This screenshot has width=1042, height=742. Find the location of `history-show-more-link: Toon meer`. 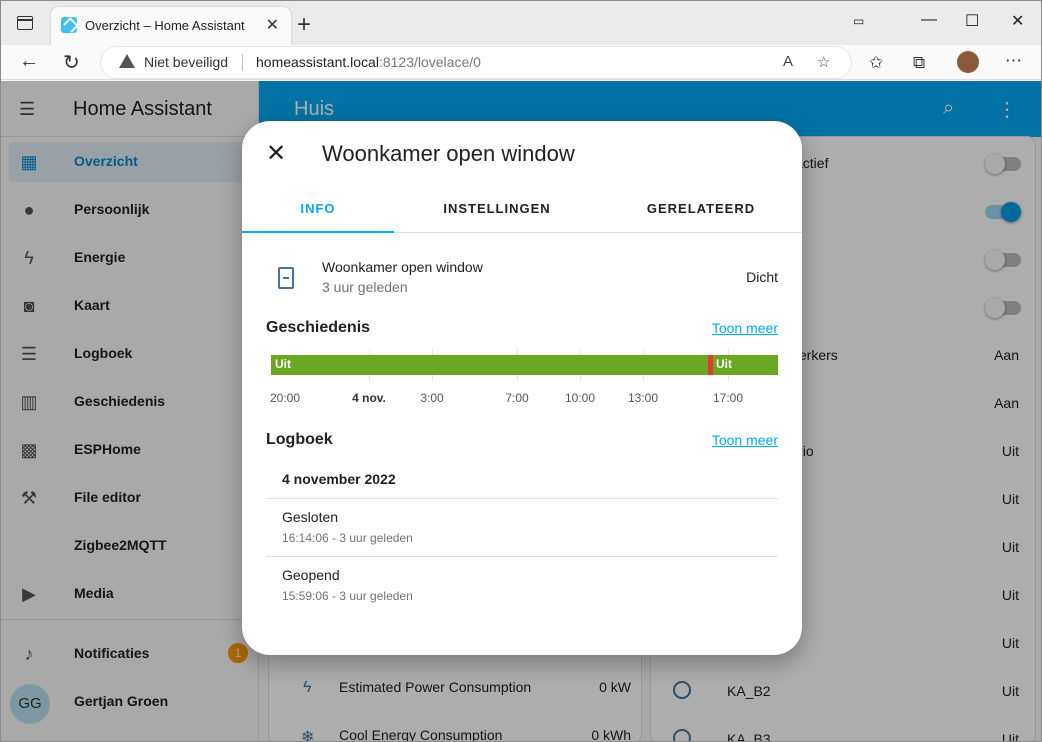

history-show-more-link: Toon meer is located at coordinates (745, 328).